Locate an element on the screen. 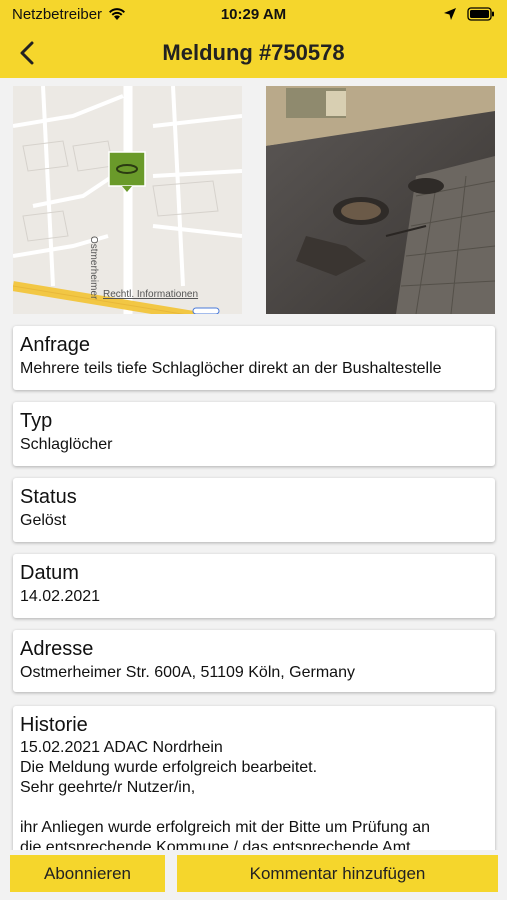  status-value: Gelöst is located at coordinates (43, 520).